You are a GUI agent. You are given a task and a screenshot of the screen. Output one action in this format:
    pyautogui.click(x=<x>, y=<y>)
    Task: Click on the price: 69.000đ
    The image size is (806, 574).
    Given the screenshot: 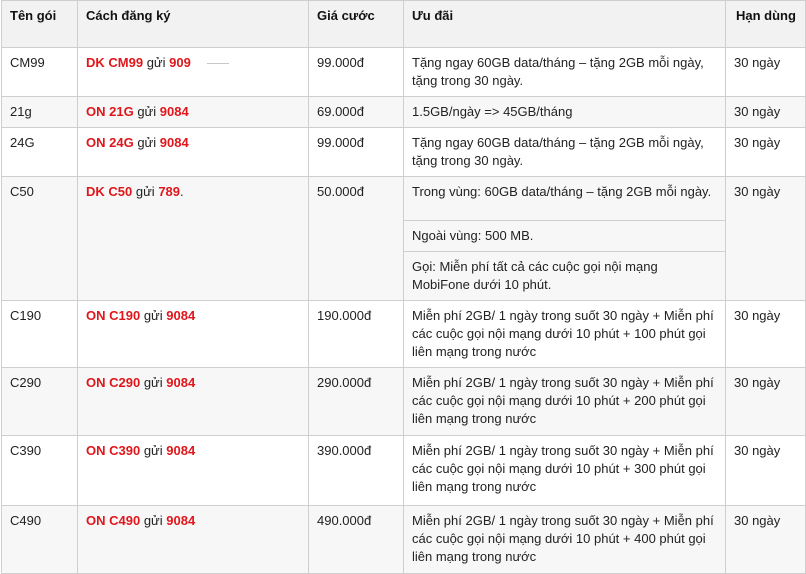 What is the action you would take?
    pyautogui.click(x=356, y=112)
    